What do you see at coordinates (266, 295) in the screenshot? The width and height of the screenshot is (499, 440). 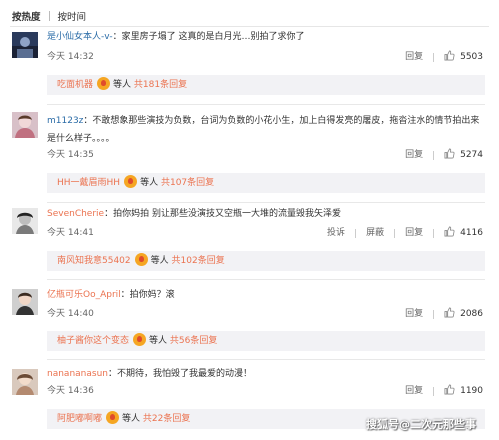 I see `comment-body: 亿瓶可乐Oo_April：拍你妈？滚` at bounding box center [266, 295].